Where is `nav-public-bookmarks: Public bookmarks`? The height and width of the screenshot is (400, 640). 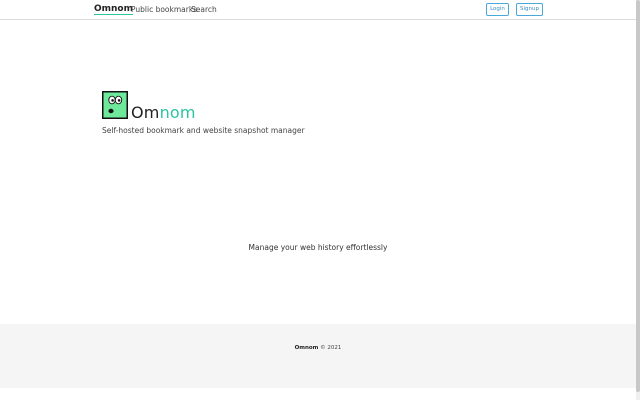 nav-public-bookmarks: Public bookmarks is located at coordinates (164, 10).